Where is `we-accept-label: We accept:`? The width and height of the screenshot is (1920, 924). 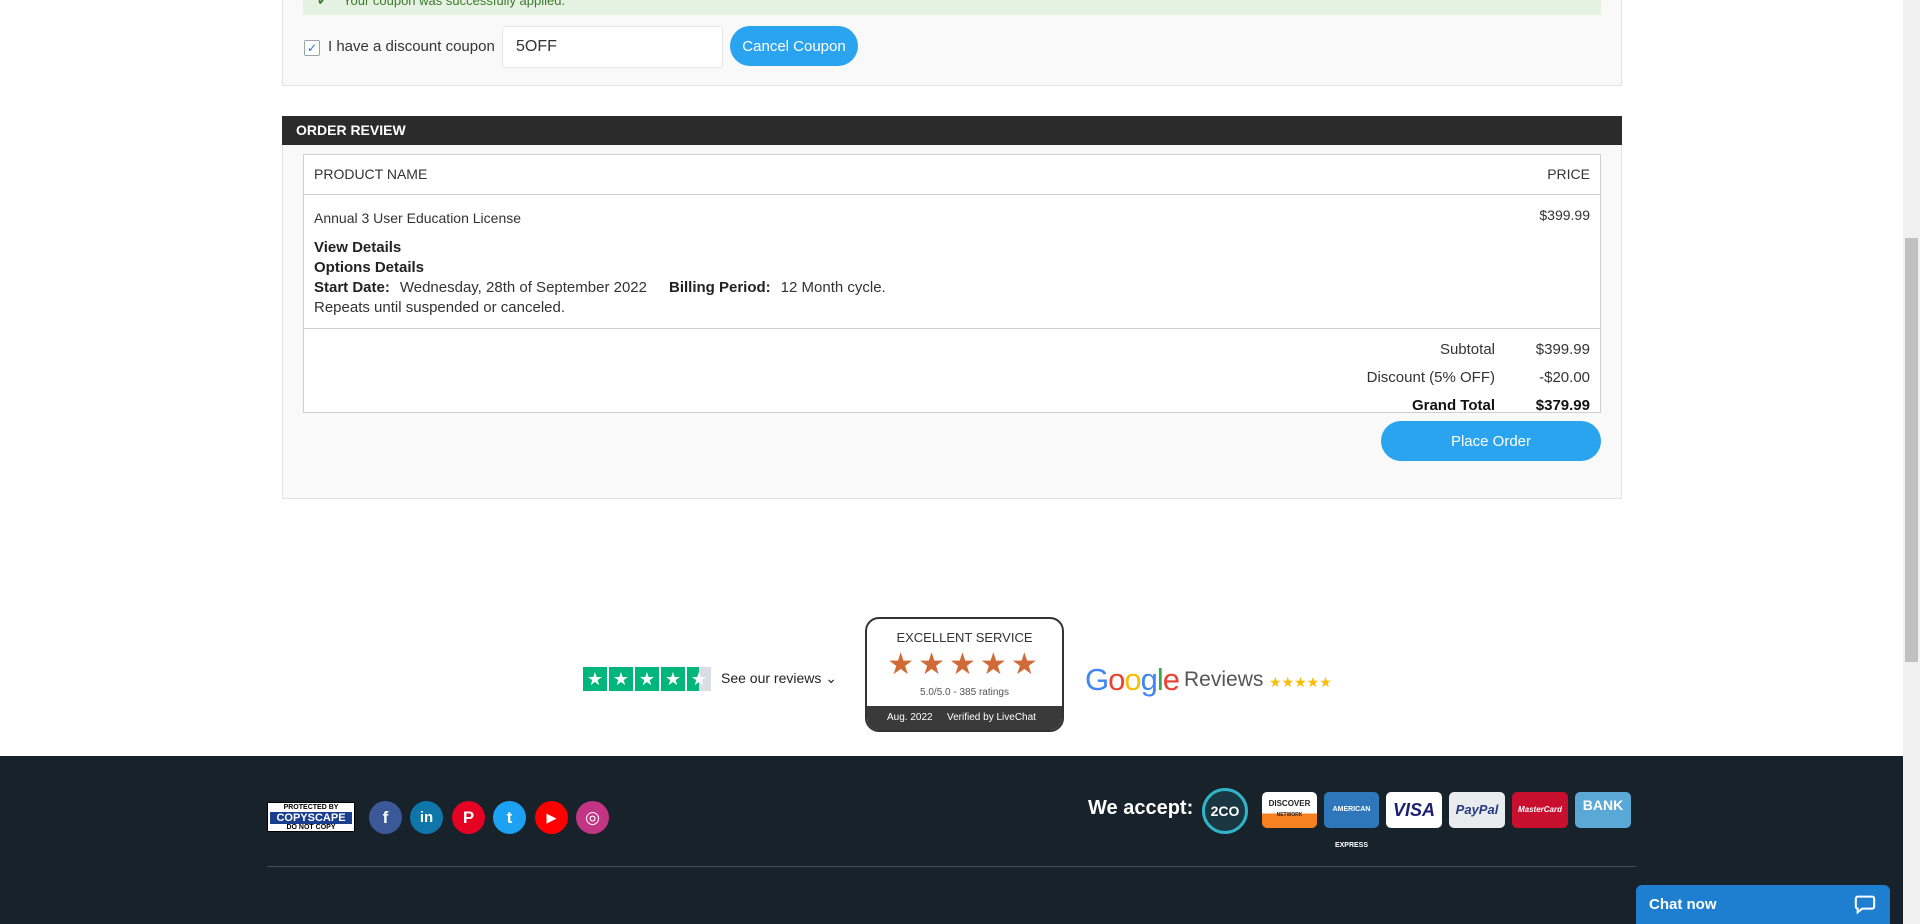 we-accept-label: We accept: is located at coordinates (1141, 808).